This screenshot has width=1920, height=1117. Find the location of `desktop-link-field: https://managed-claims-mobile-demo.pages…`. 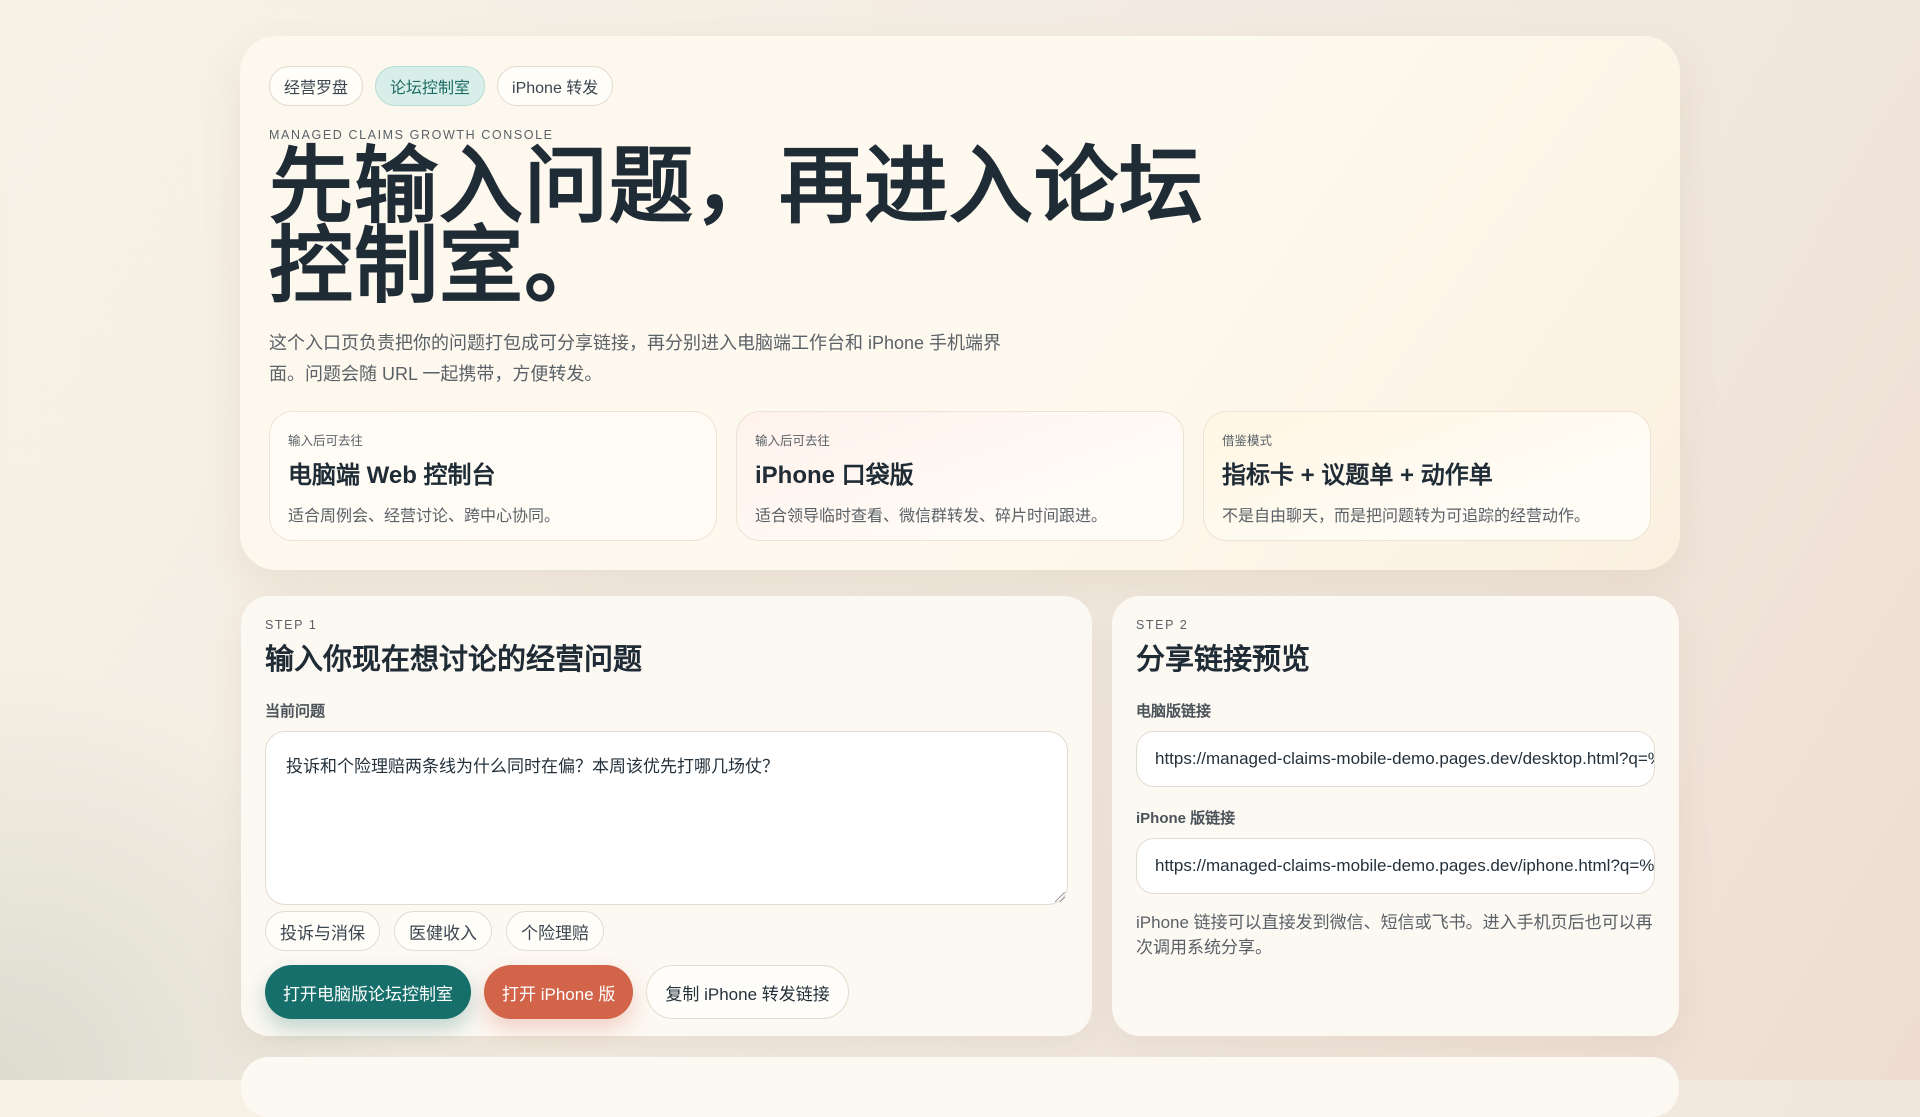

desktop-link-field: https://managed-claims-mobile-demo.pages… is located at coordinates (1395, 759).